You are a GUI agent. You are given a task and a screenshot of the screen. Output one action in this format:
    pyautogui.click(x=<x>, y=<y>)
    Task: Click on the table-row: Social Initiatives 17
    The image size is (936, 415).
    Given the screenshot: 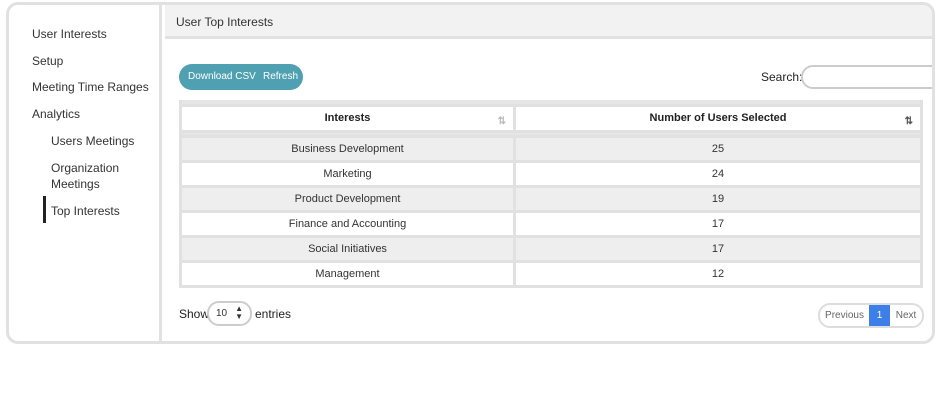 What is the action you would take?
    pyautogui.click(x=551, y=248)
    